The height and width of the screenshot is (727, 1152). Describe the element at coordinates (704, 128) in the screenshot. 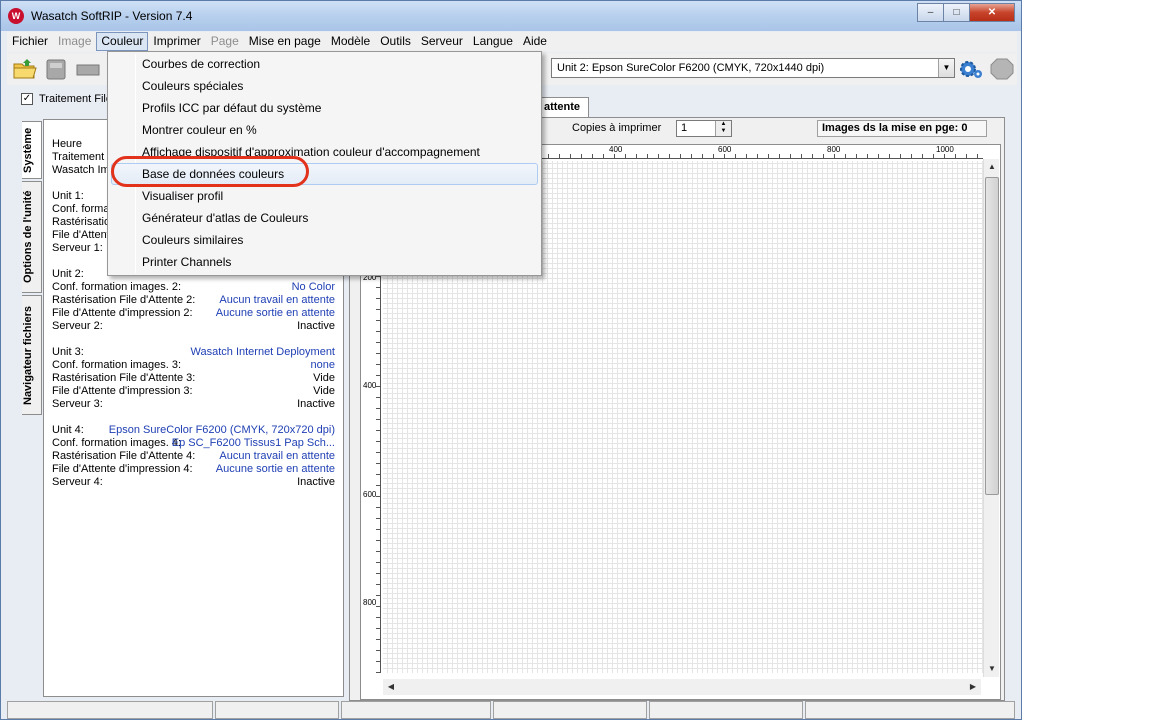

I see `copies-input: 1 ▲ ▼` at that location.